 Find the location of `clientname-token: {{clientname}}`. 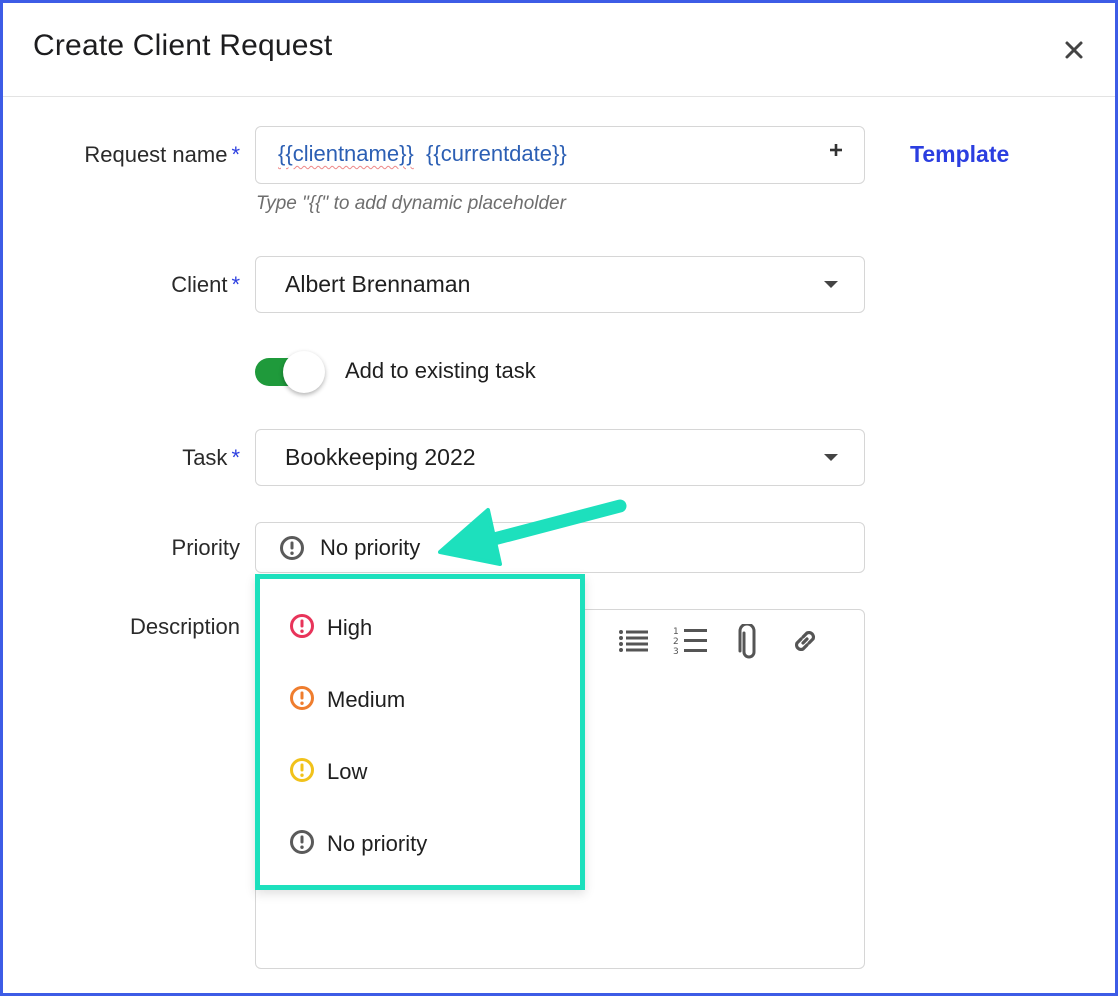

clientname-token: {{clientname}} is located at coordinates (346, 153).